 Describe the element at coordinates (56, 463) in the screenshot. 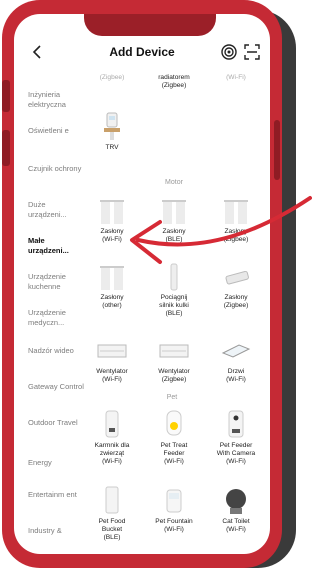

I see `sidebar-item-energy: Energy` at that location.